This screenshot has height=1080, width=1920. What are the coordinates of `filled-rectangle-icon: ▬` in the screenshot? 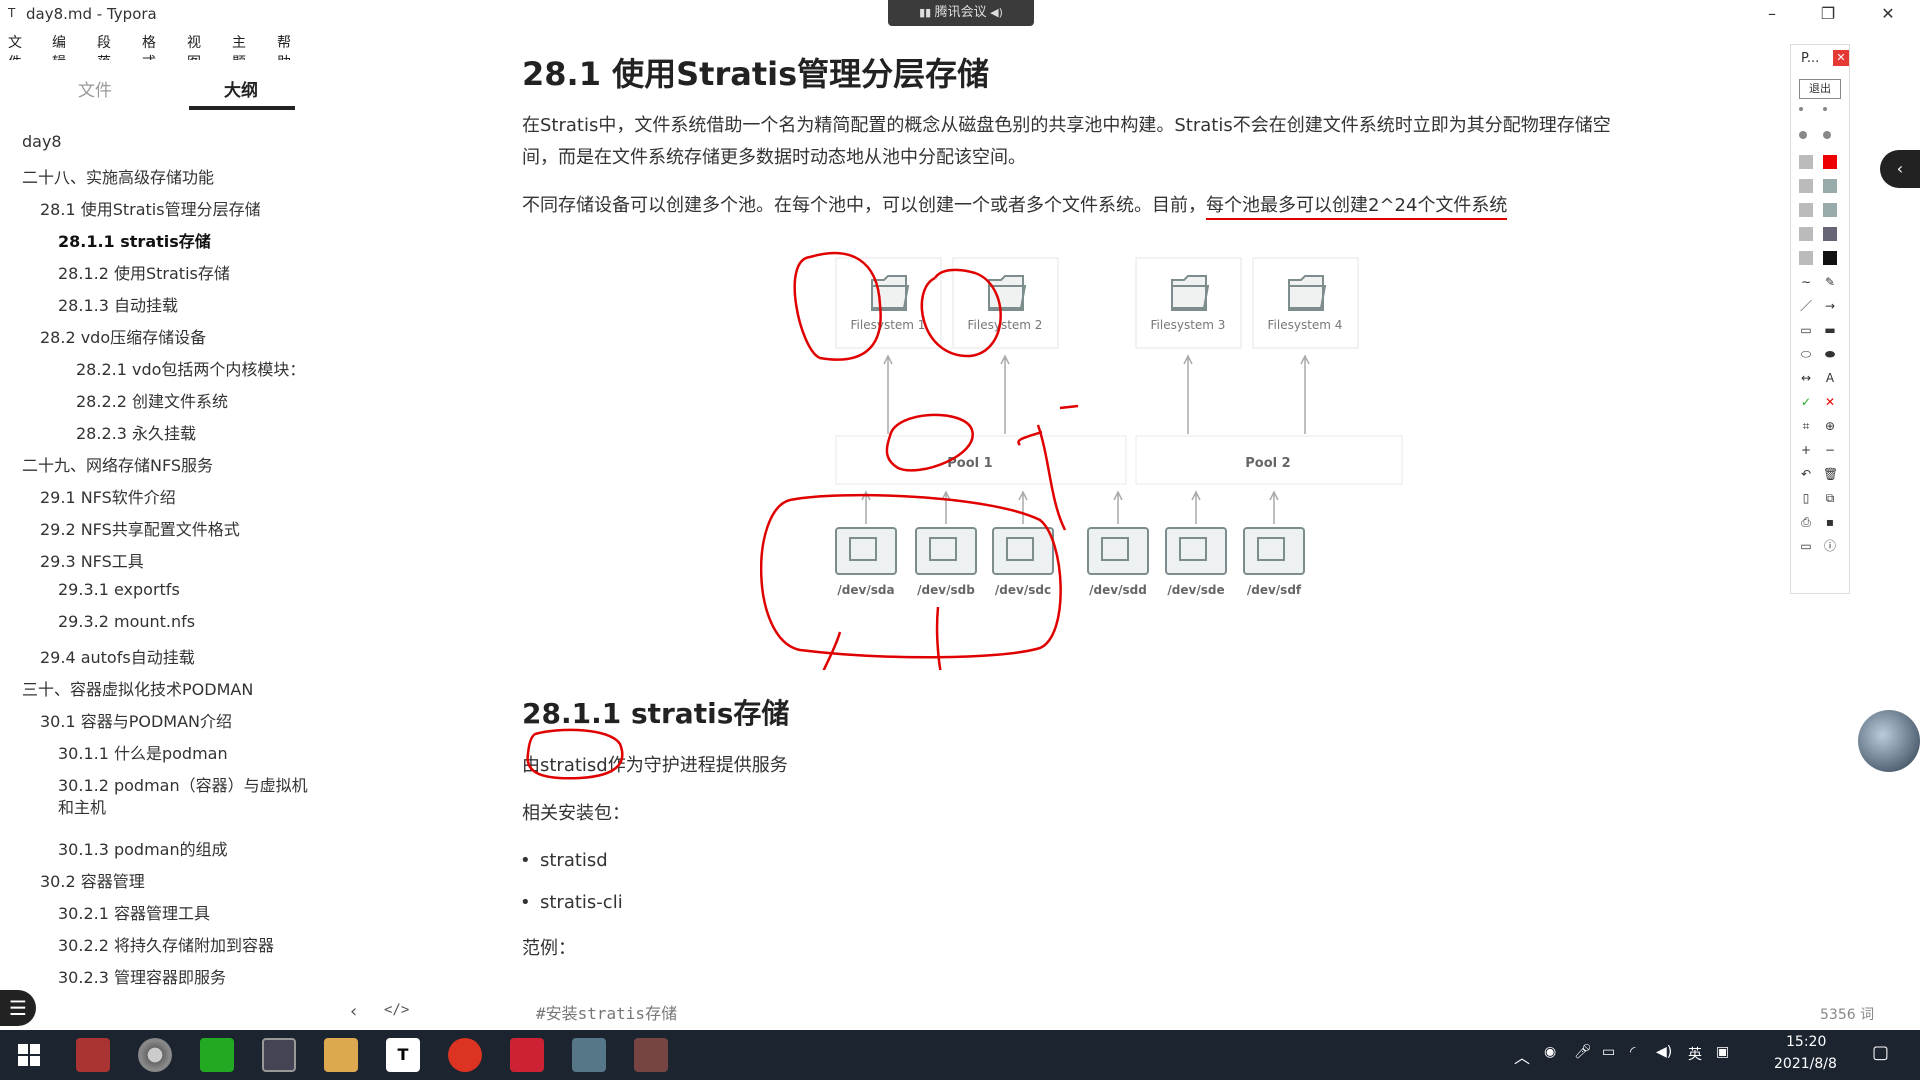 It's located at (1830, 330).